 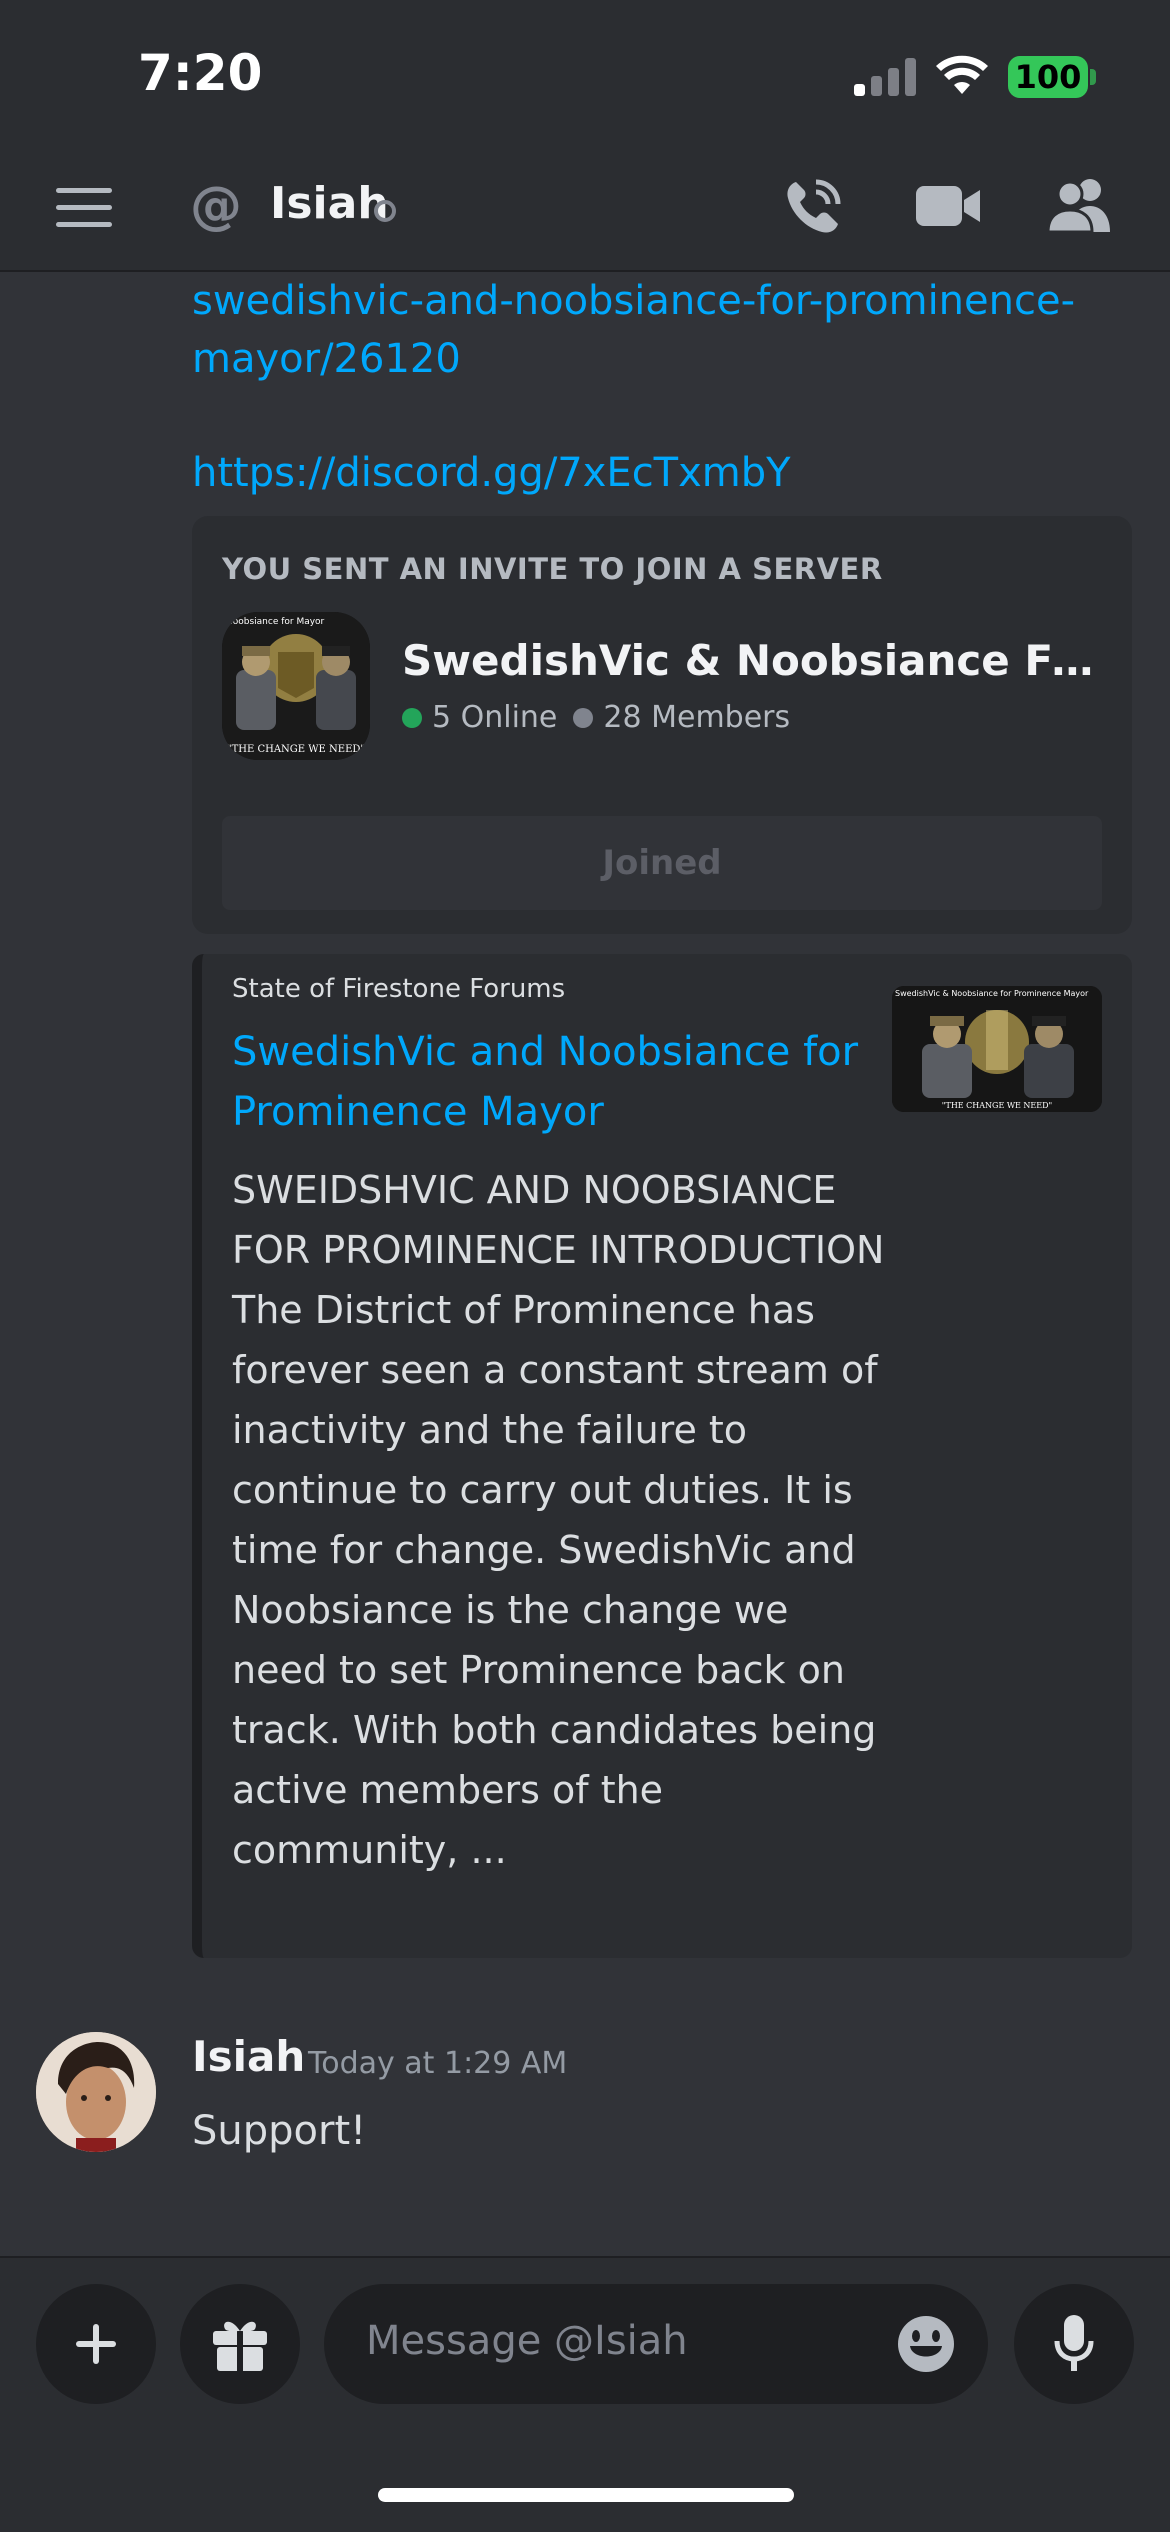 What do you see at coordinates (200, 73) in the screenshot?
I see `status-time: 7:20` at bounding box center [200, 73].